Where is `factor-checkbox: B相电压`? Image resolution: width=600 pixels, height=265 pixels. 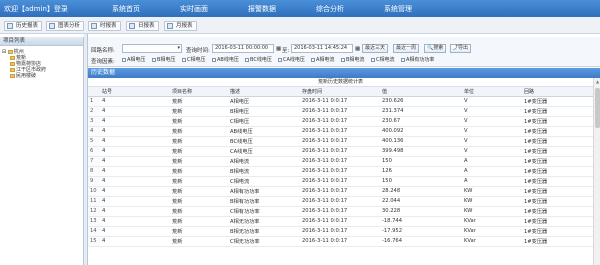
factor-checkbox: B相电压 is located at coordinates (163, 60).